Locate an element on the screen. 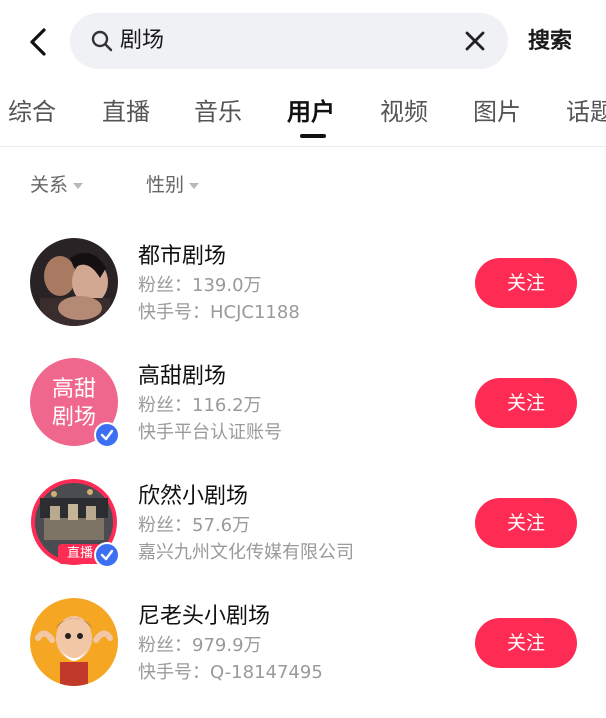 The width and height of the screenshot is (606, 718). category-tabs: 综合 直播 音乐 用户 视频 图片 话题 is located at coordinates (303, 115).